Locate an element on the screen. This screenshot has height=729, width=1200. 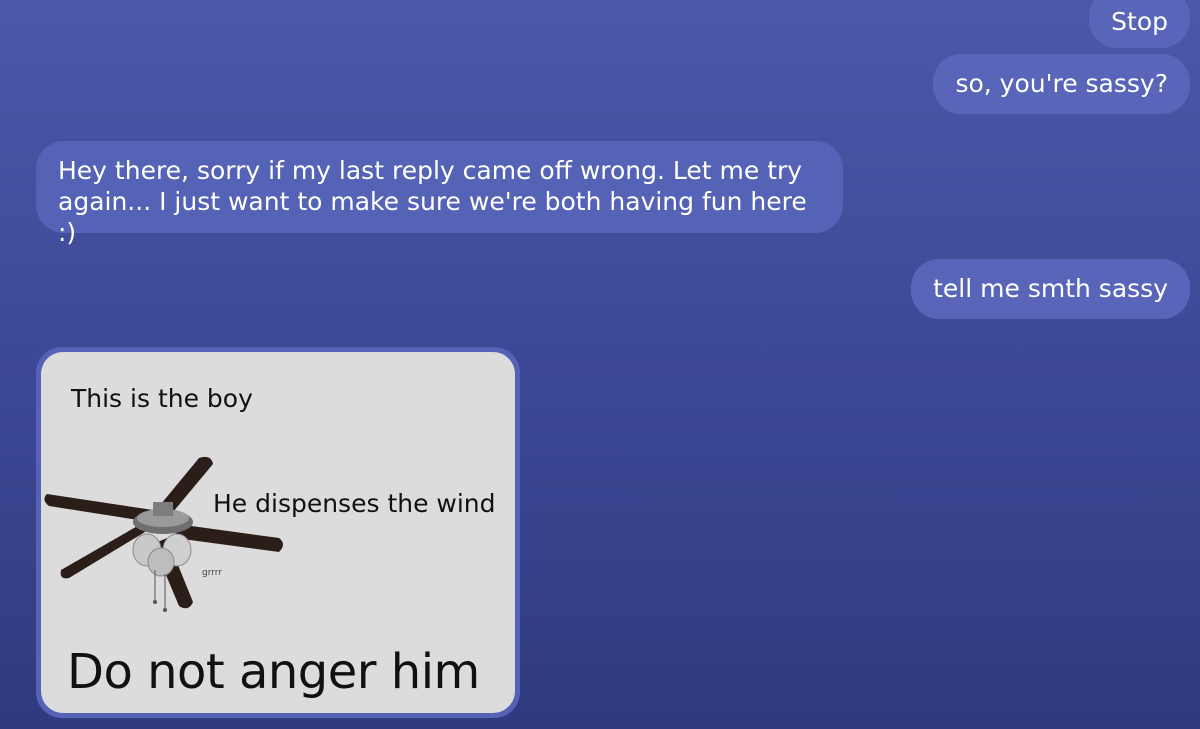
ceiling-fan-icon is located at coordinates (163, 534).